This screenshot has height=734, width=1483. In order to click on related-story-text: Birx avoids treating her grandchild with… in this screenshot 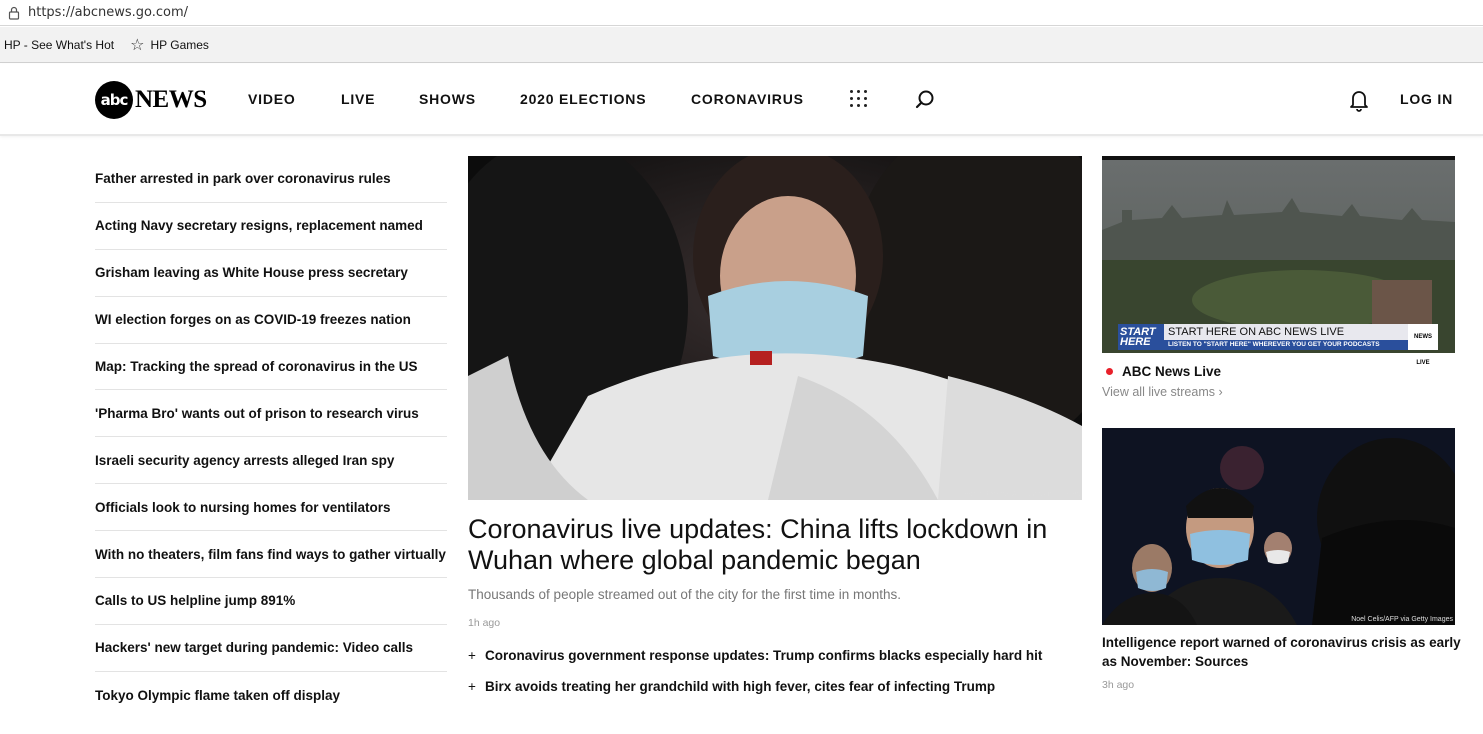, I will do `click(740, 686)`.